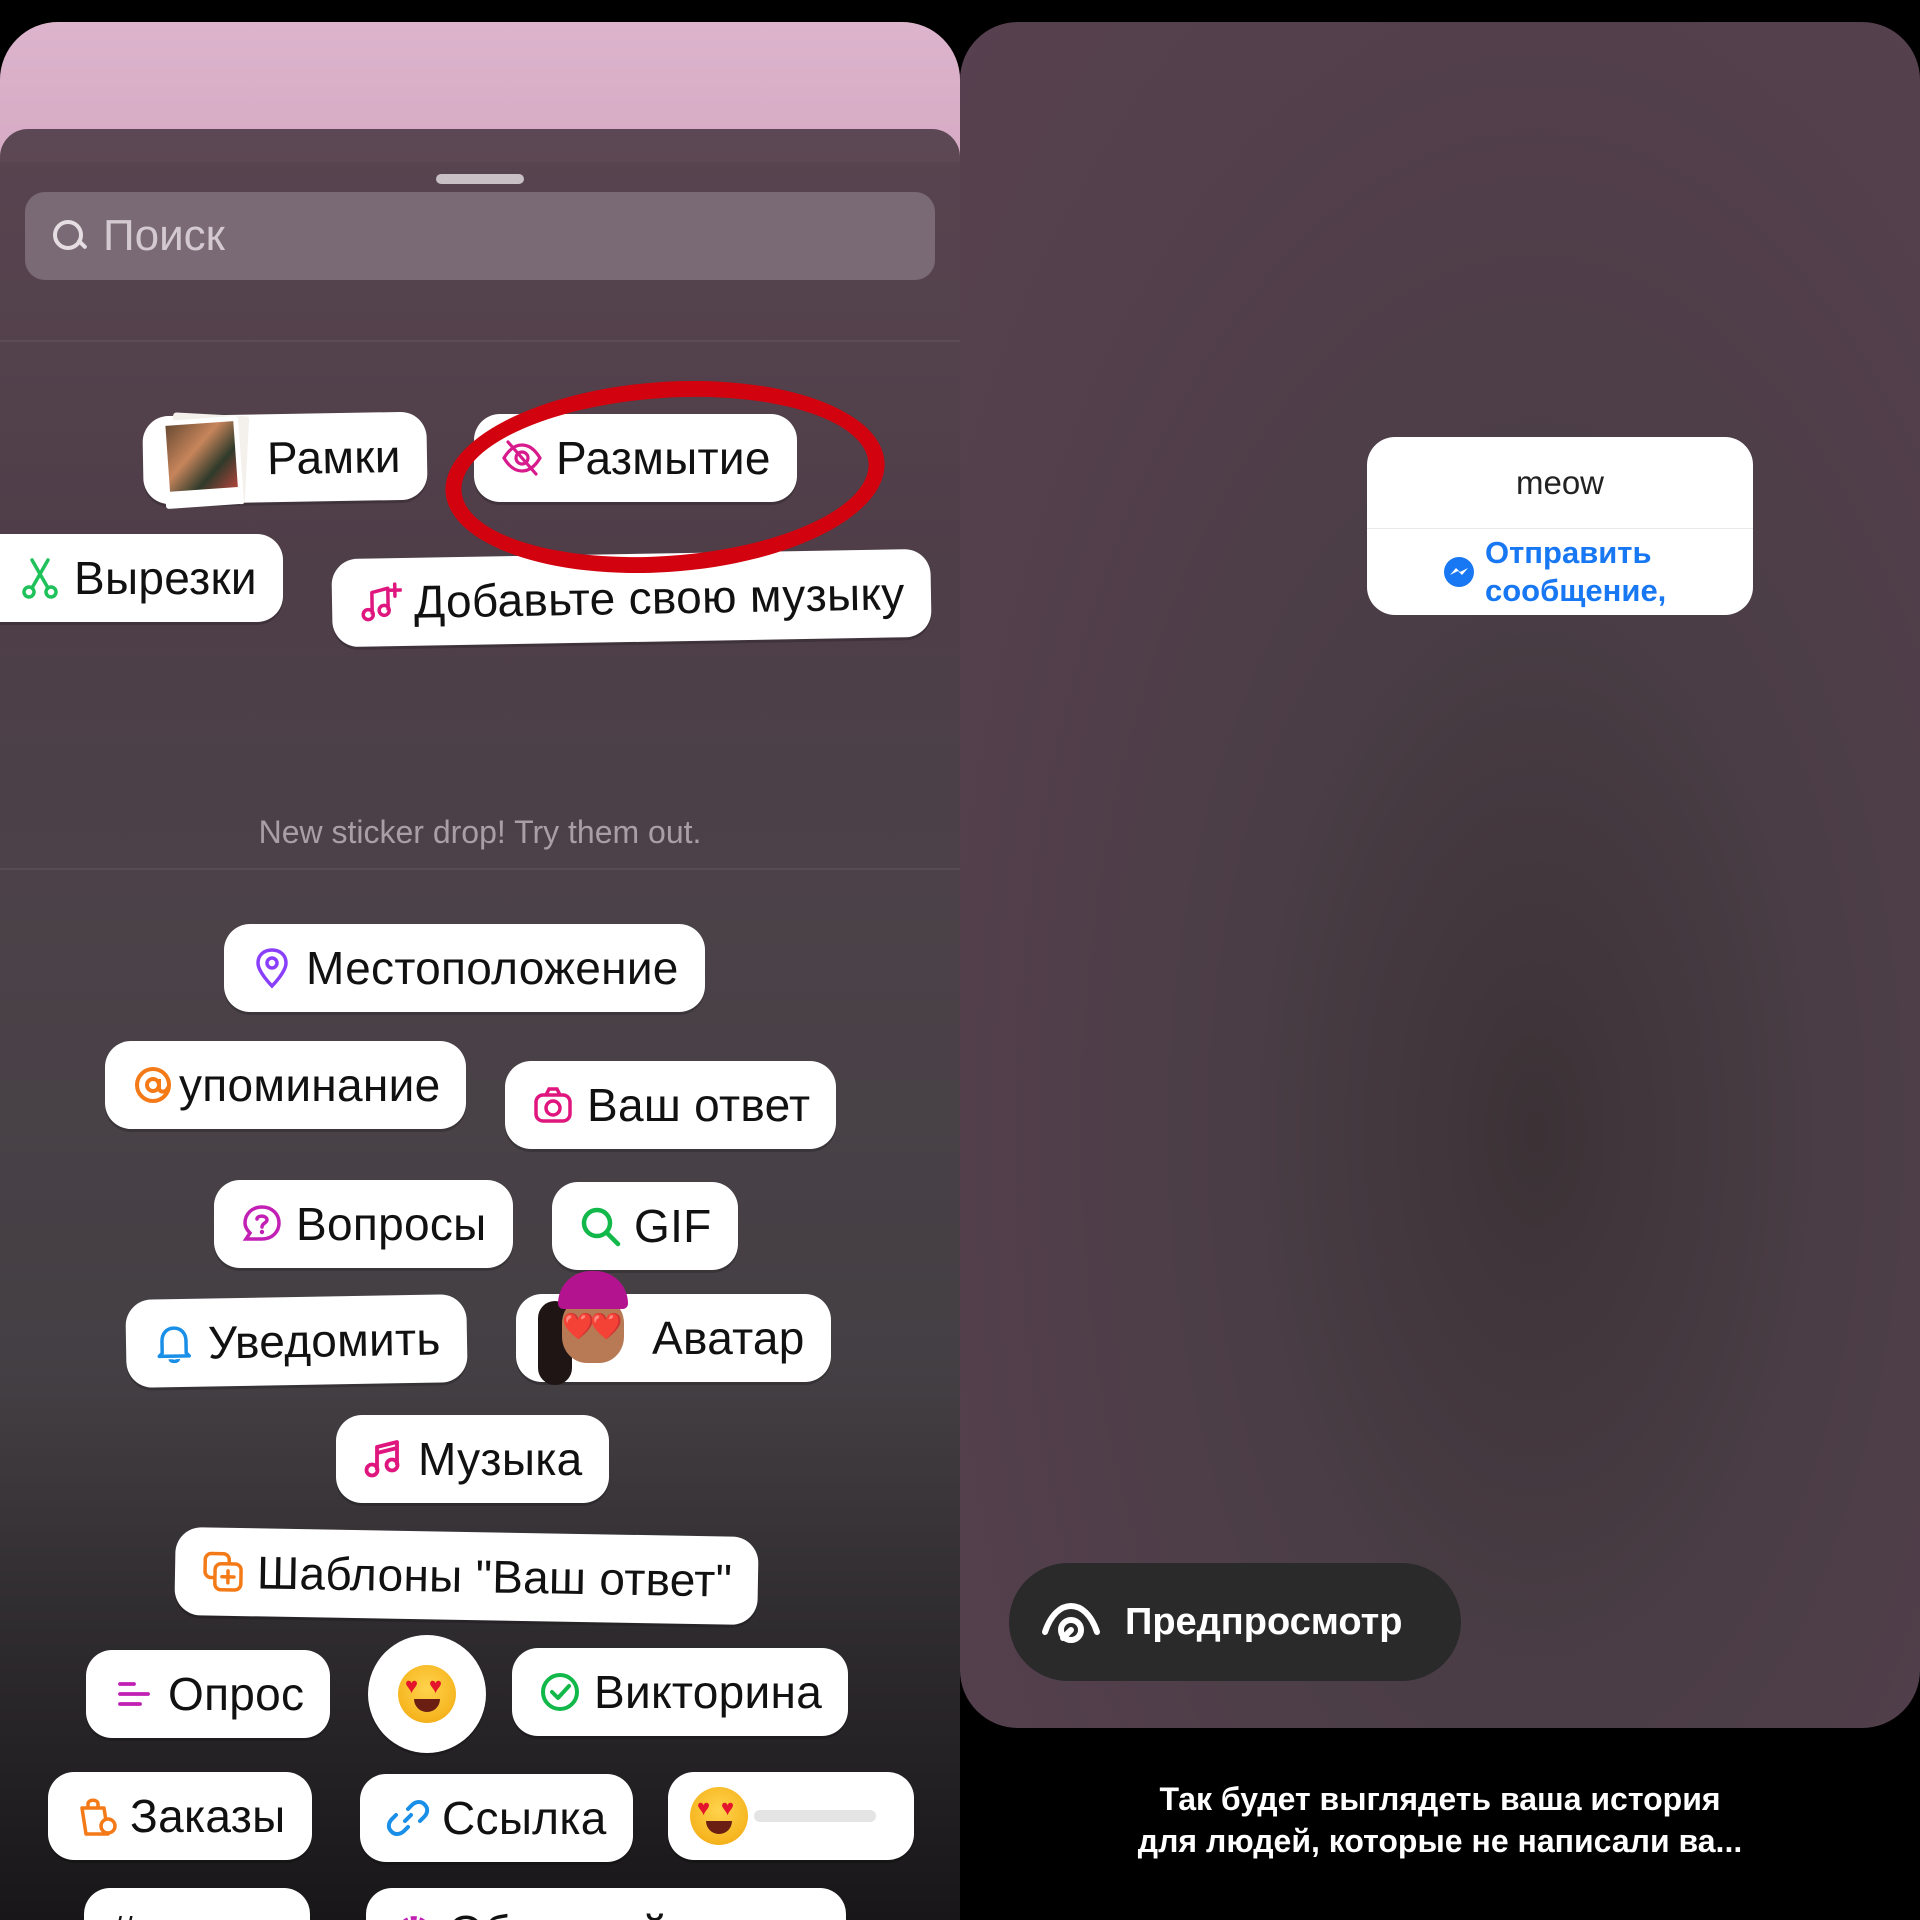  What do you see at coordinates (197, 1904) in the screenshot?
I see `sticker-hashtag: #хэштег` at bounding box center [197, 1904].